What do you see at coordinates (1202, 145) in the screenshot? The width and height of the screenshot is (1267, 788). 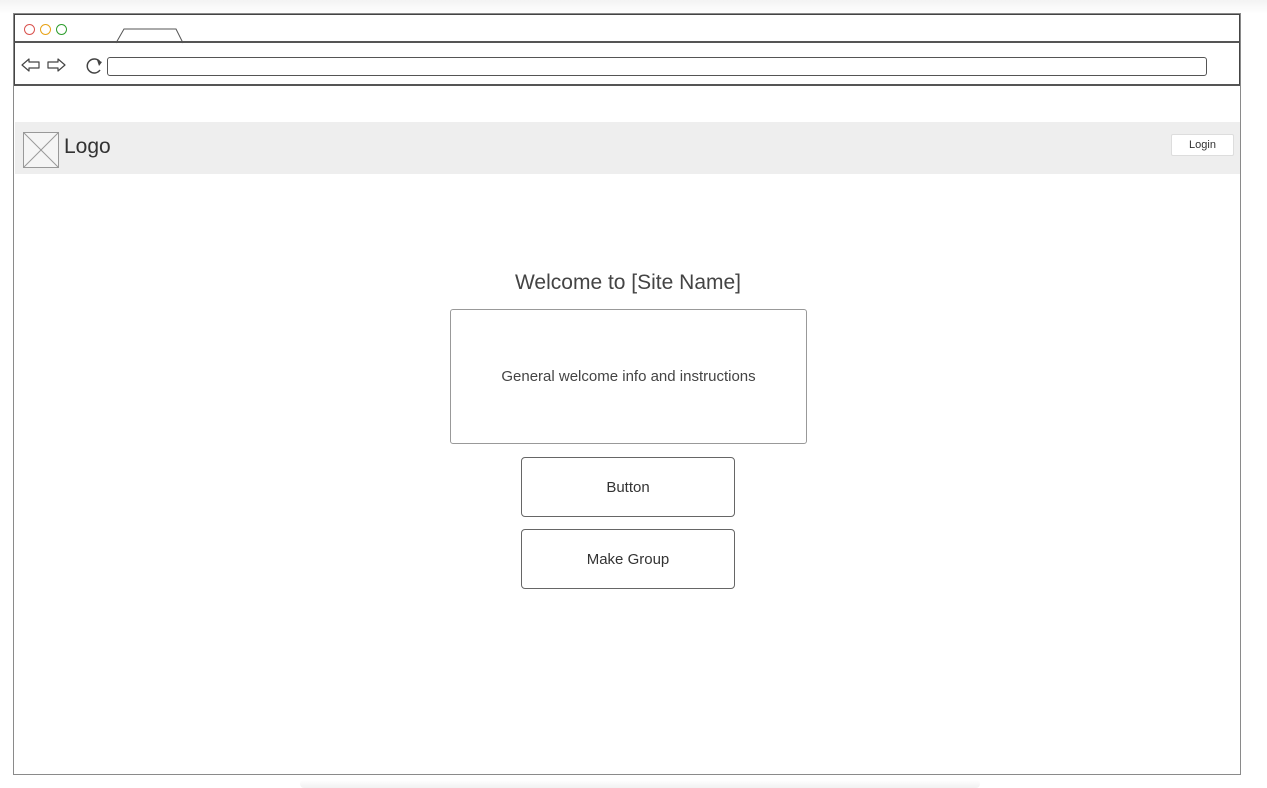 I see `login-button: Login` at bounding box center [1202, 145].